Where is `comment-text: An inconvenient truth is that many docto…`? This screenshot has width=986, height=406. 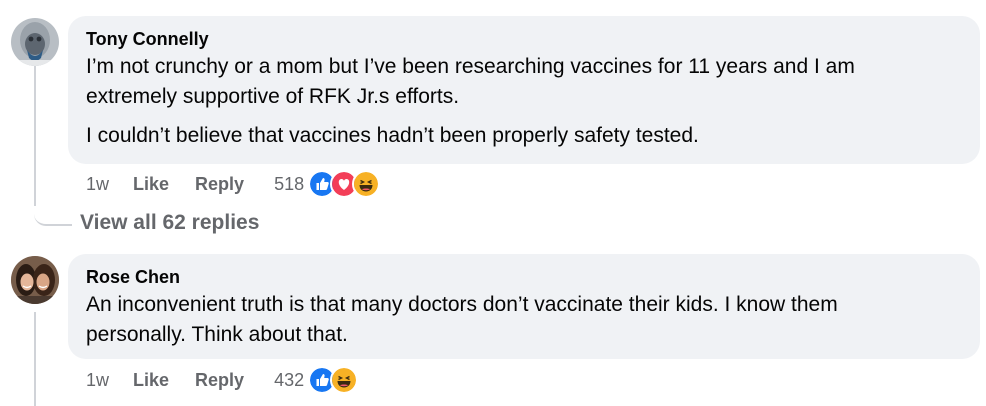
comment-text: An inconvenient truth is that many docto… is located at coordinates (524, 320).